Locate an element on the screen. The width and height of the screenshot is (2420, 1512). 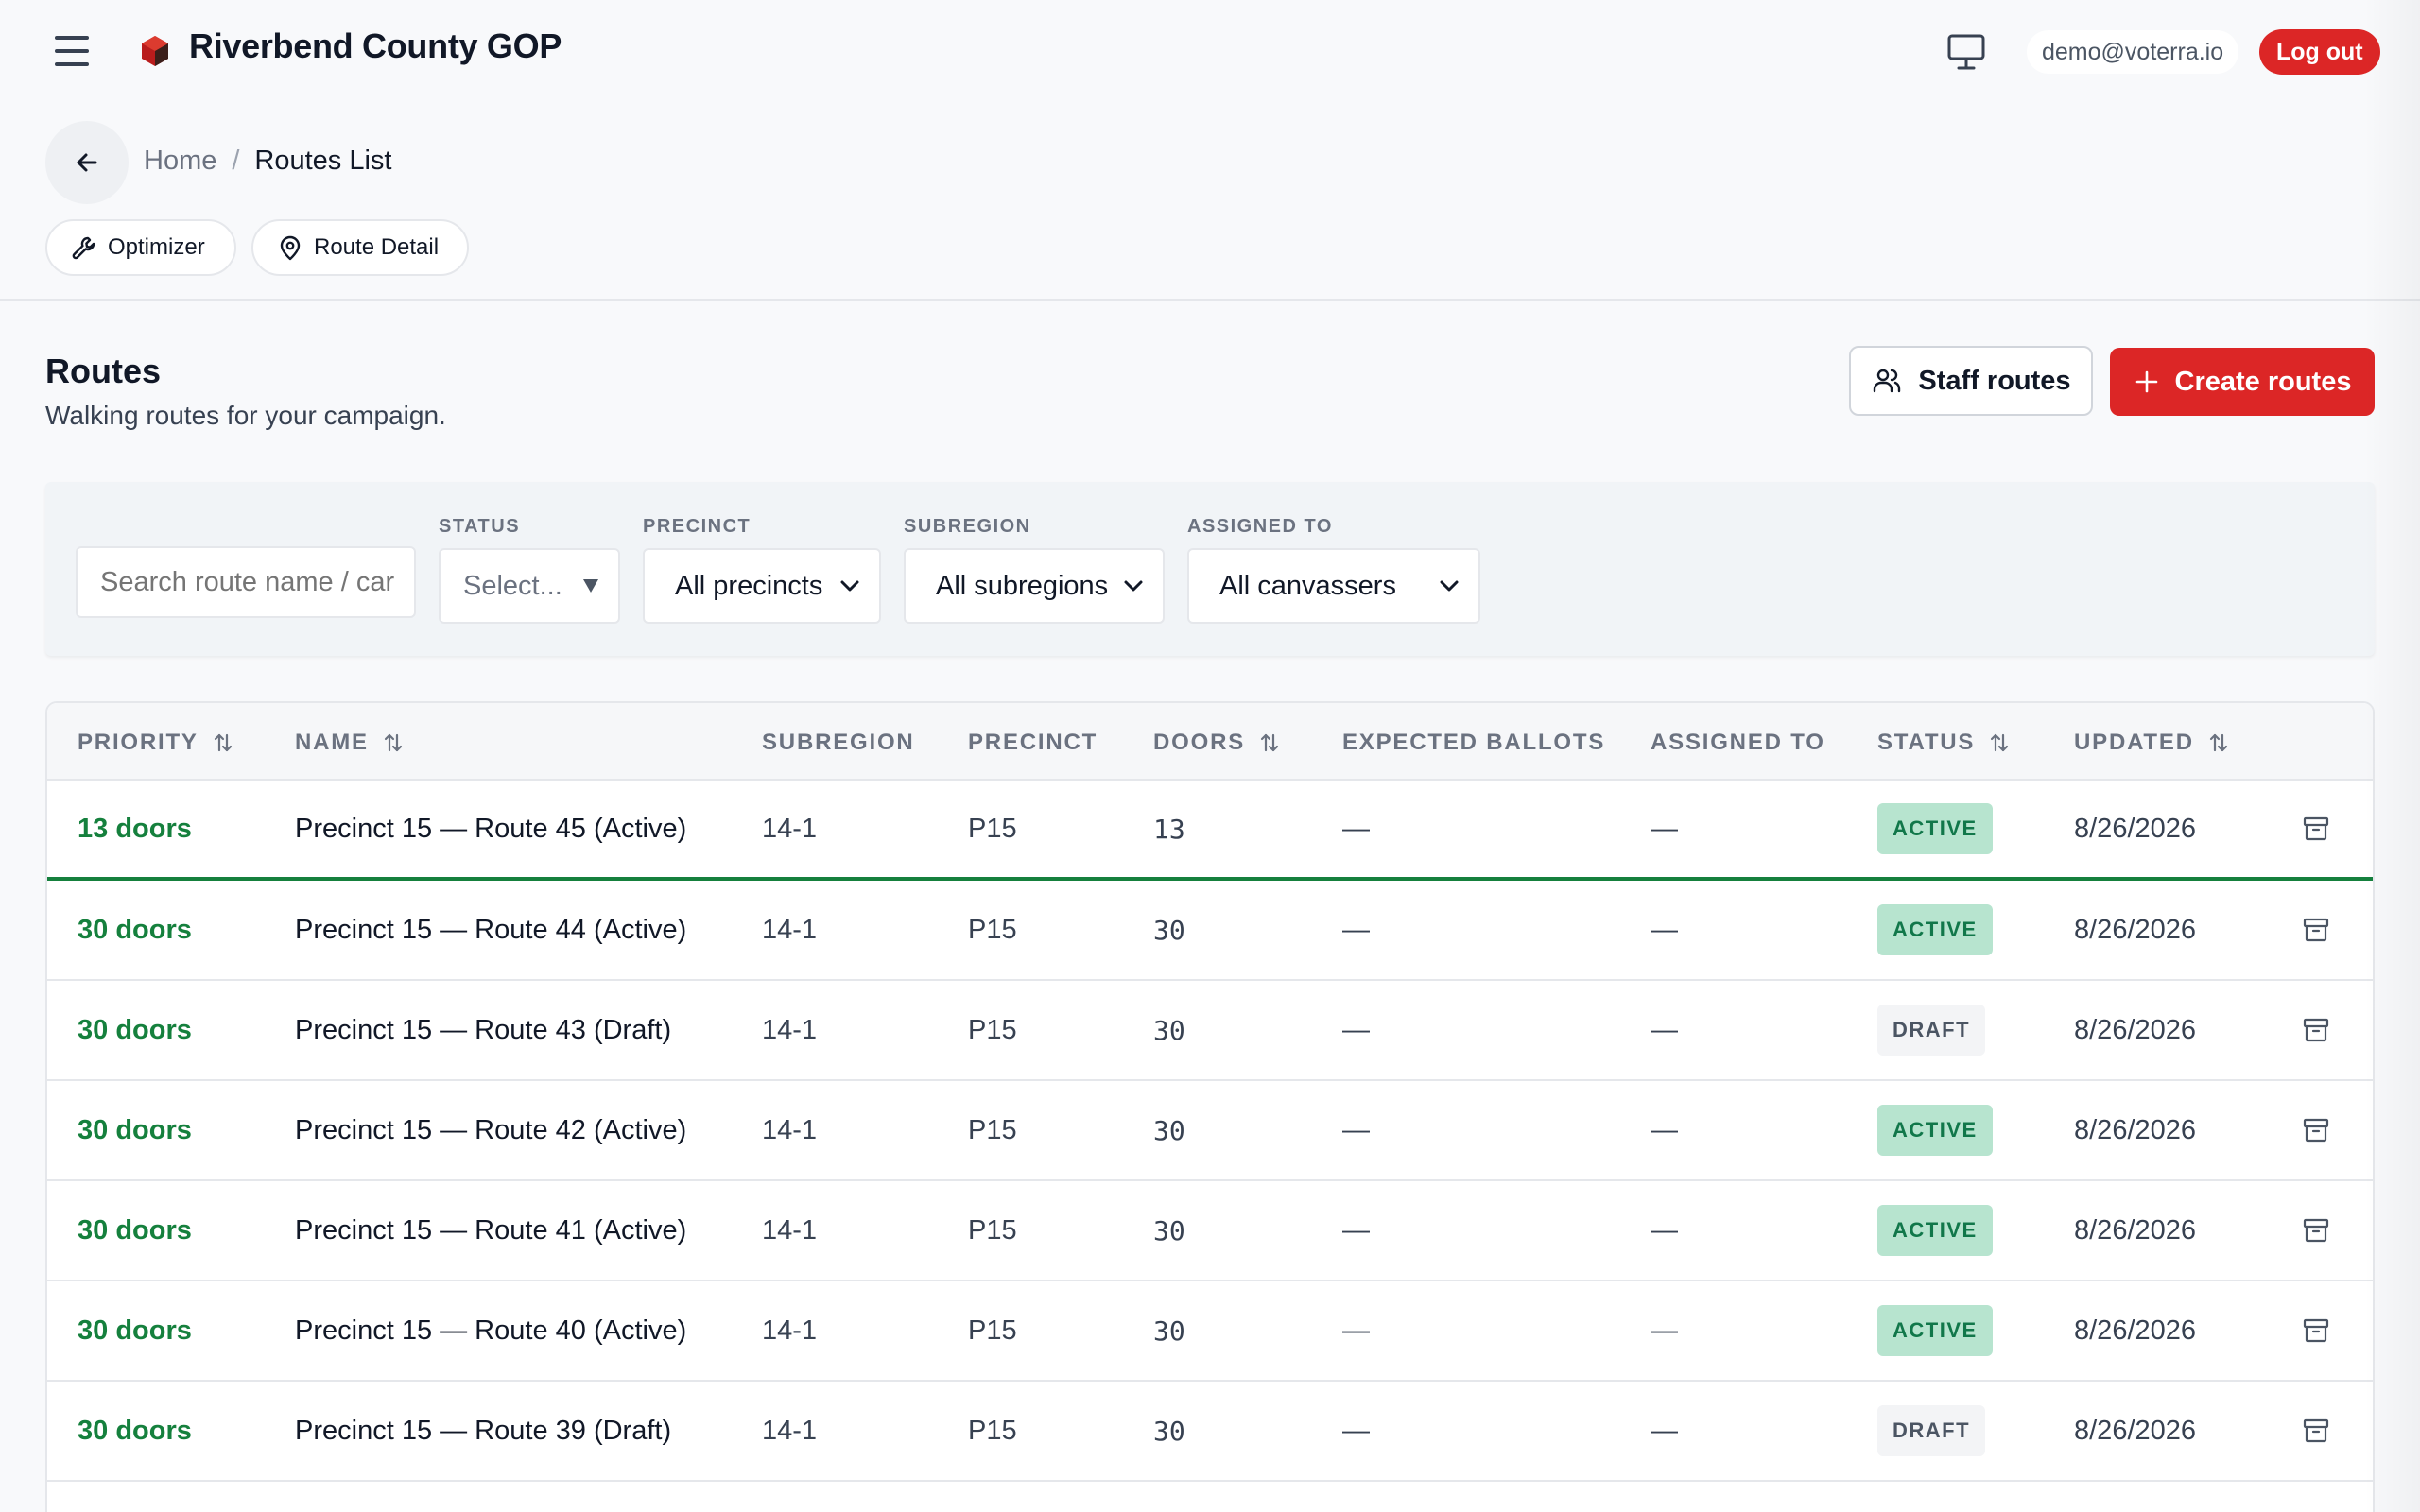
route-name-cell: Precinct 15 — Route 40 (Active) is located at coordinates (491, 1330).